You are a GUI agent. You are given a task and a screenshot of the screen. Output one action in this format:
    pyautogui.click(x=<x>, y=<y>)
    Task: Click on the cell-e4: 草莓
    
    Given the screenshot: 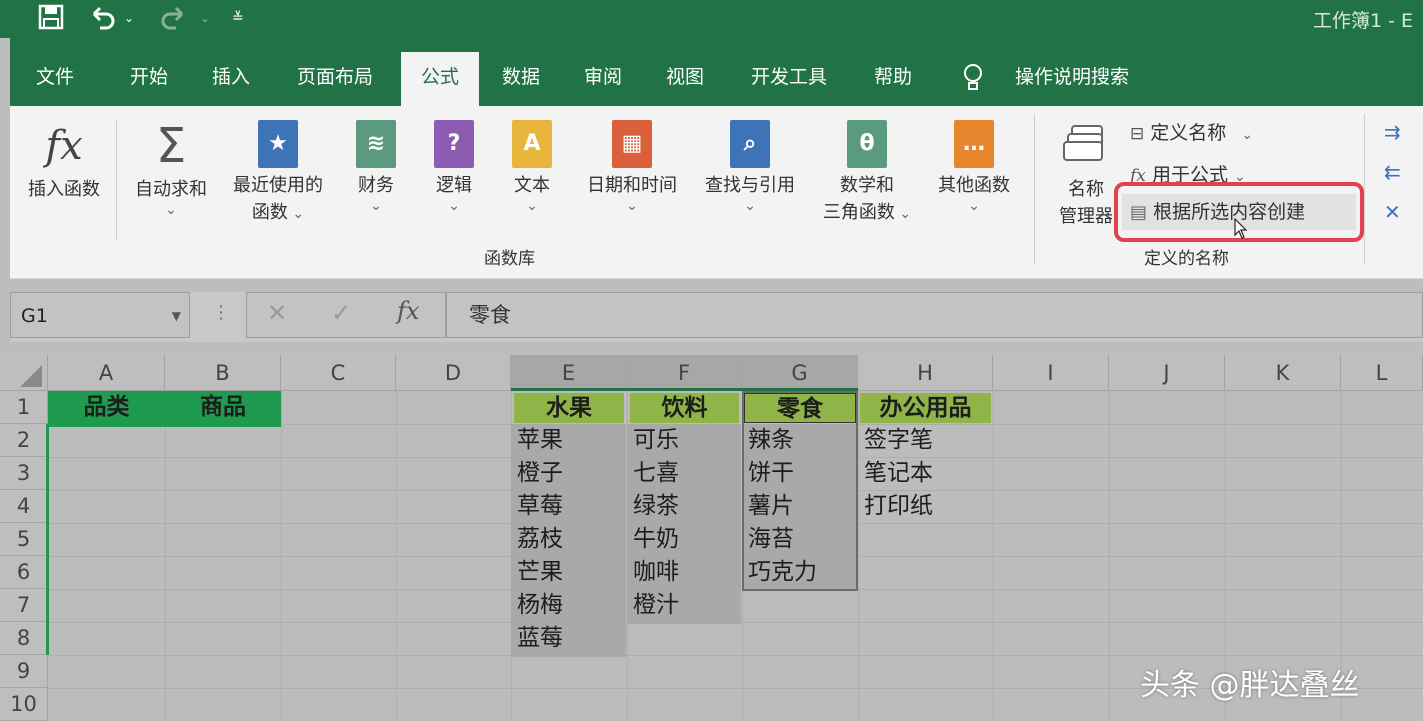 What is the action you would take?
    pyautogui.click(x=568, y=506)
    